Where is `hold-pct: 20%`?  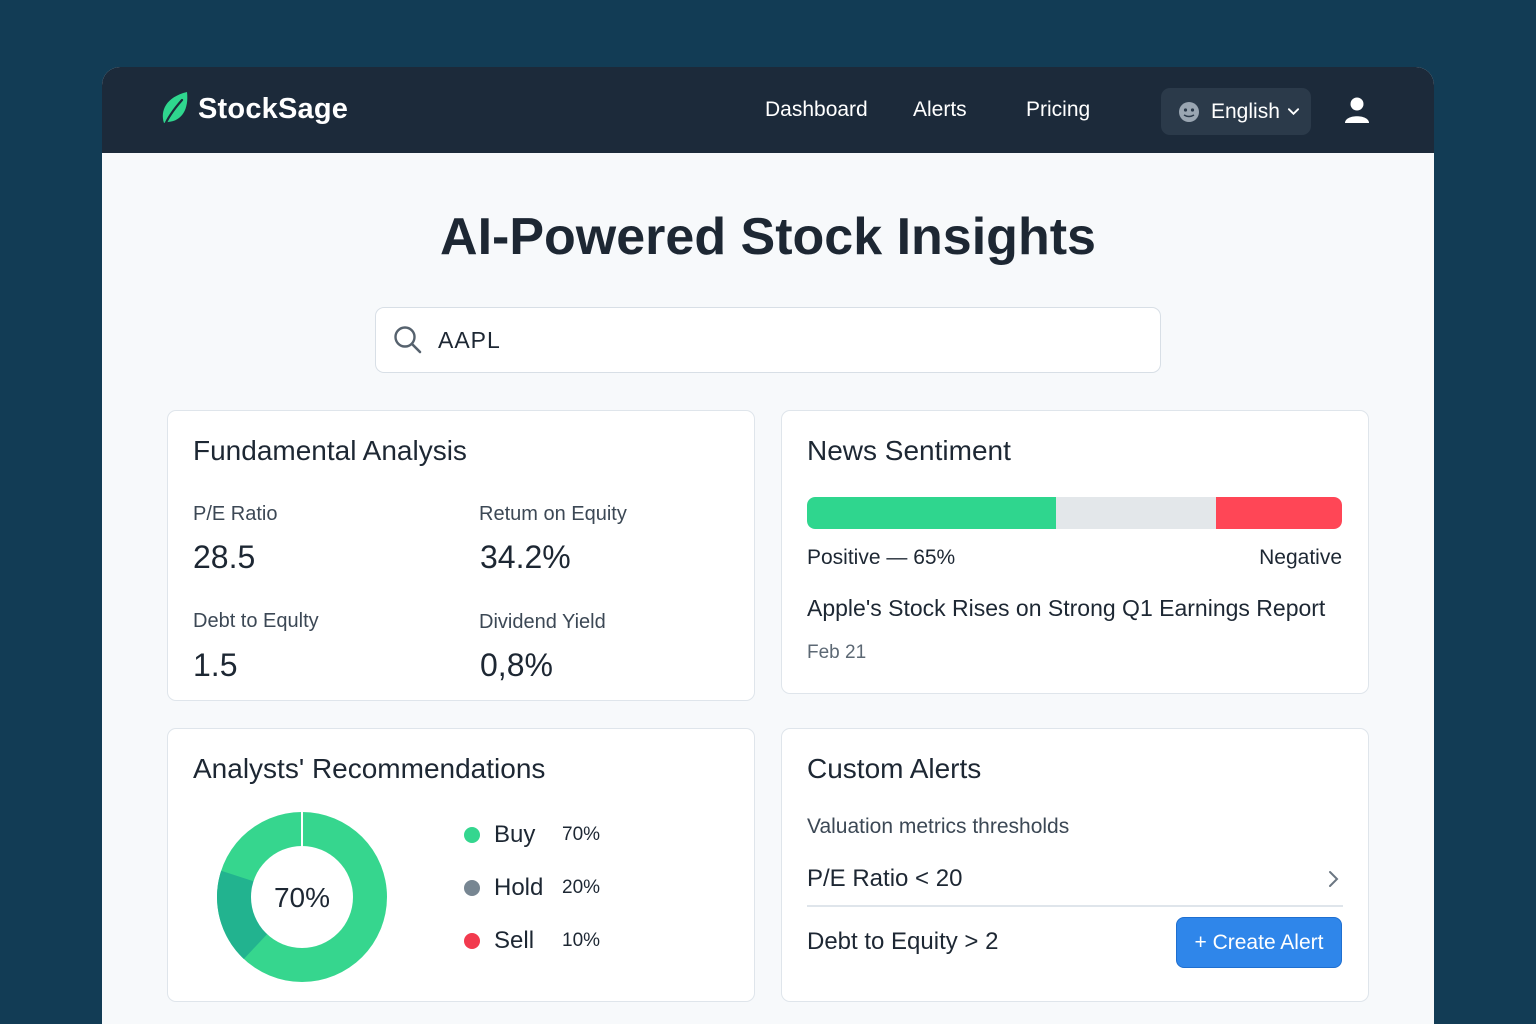 hold-pct: 20% is located at coordinates (581, 887).